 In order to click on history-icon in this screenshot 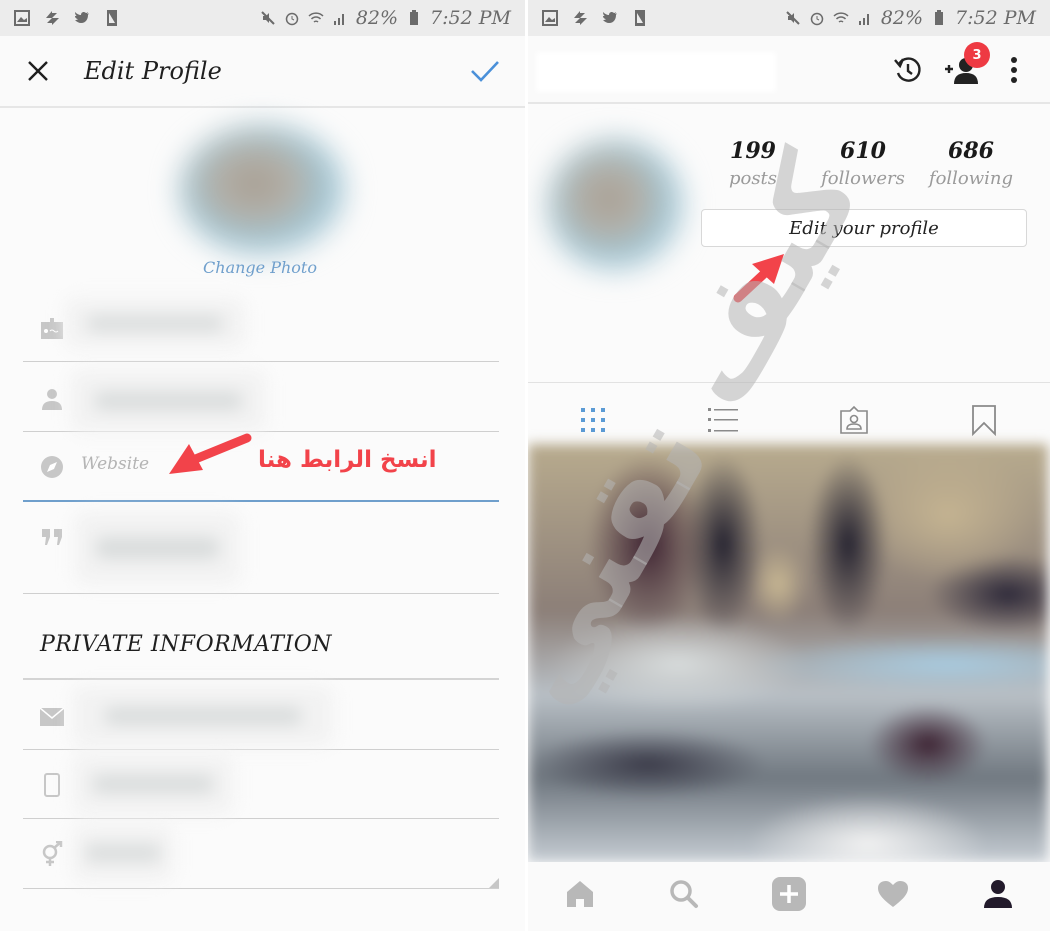, I will do `click(907, 69)`.